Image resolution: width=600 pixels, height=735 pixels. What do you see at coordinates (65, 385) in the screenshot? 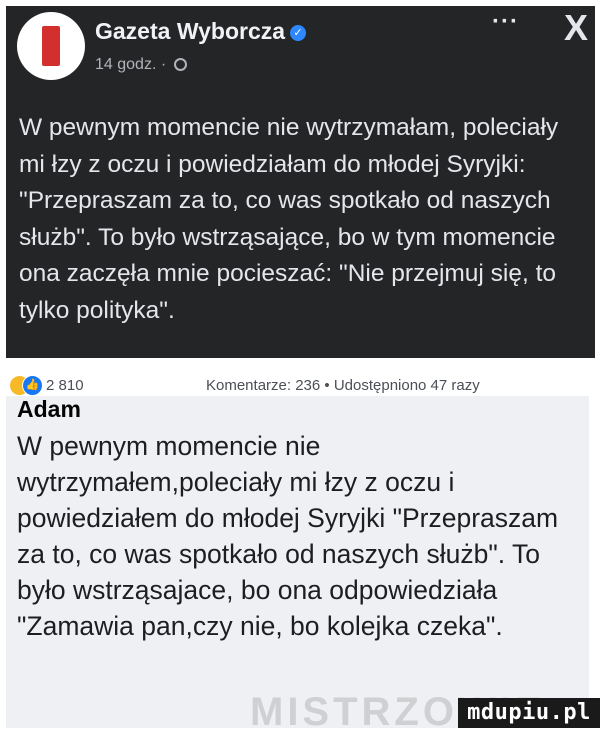
I see `reaction-count: 2 810` at bounding box center [65, 385].